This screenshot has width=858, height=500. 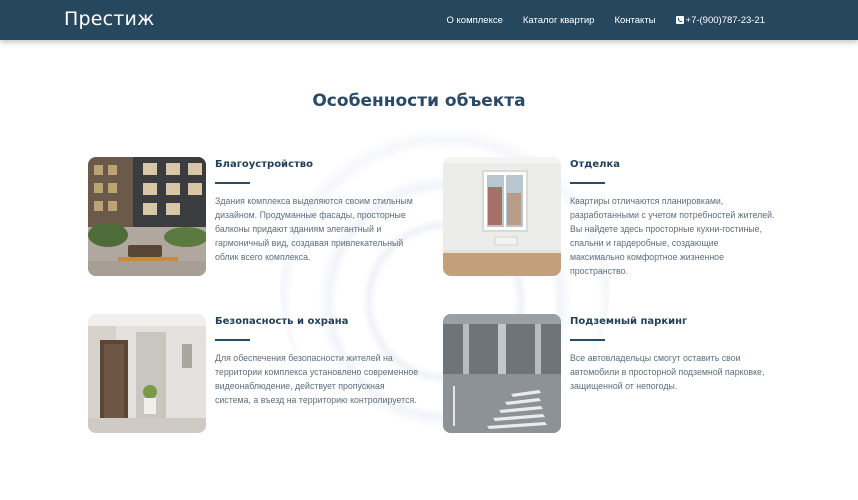 What do you see at coordinates (634, 20) in the screenshot?
I see `nav-item-contacts: Контакты` at bounding box center [634, 20].